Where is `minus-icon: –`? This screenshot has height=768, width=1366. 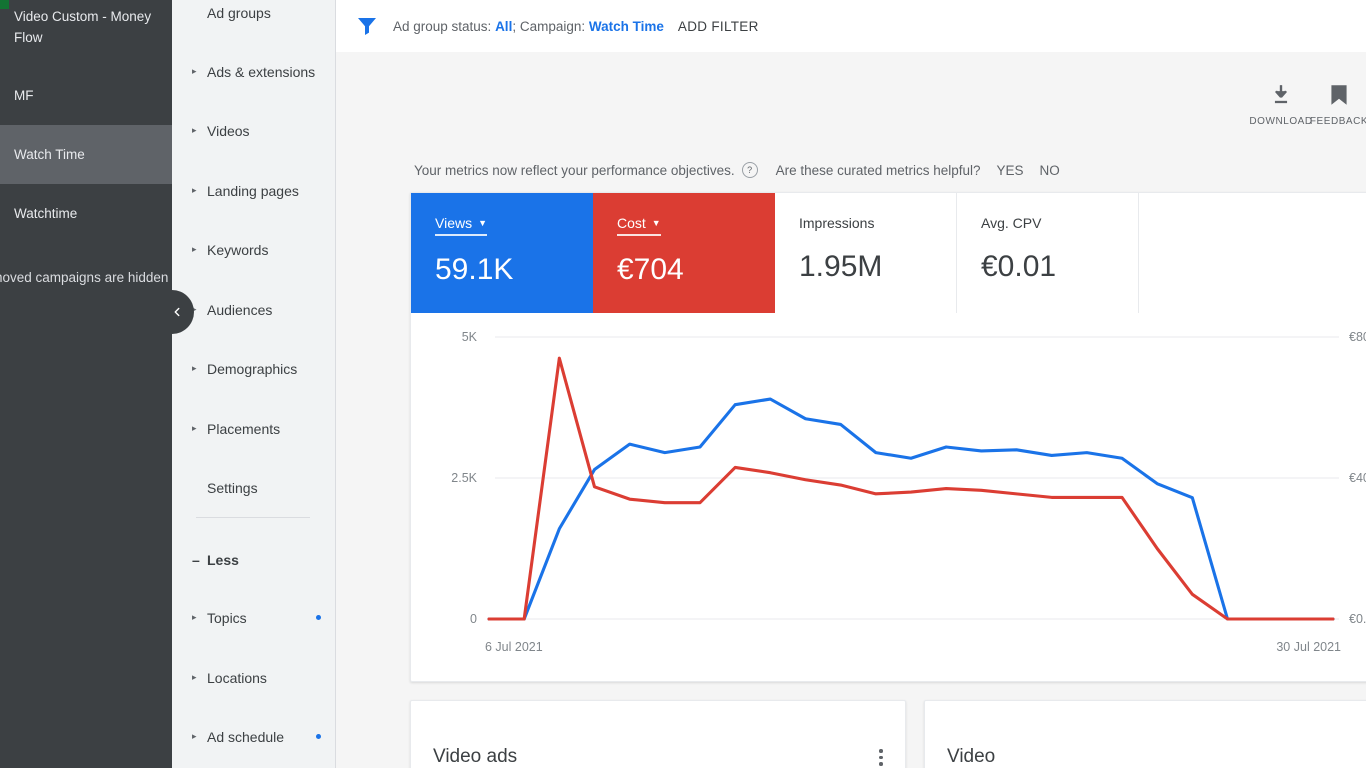
minus-icon: – is located at coordinates (196, 559).